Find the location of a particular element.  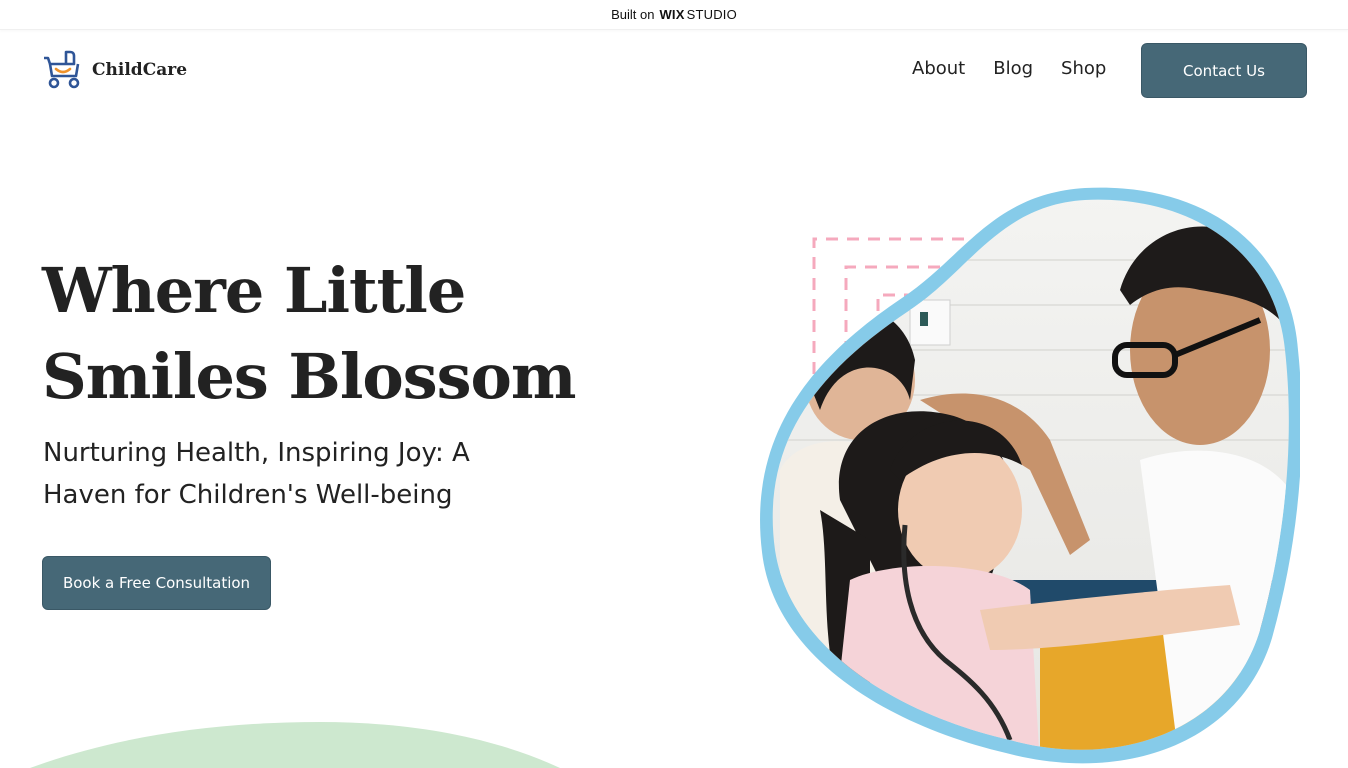

nav-about: About is located at coordinates (938, 68).